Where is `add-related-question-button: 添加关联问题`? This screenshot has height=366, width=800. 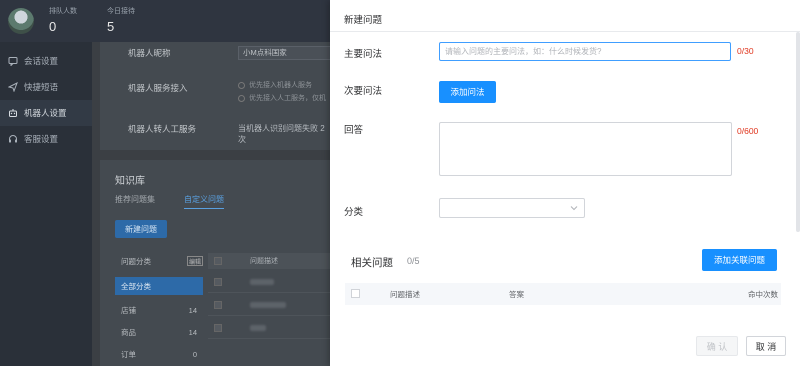
add-related-question-button: 添加关联问题 is located at coordinates (739, 260).